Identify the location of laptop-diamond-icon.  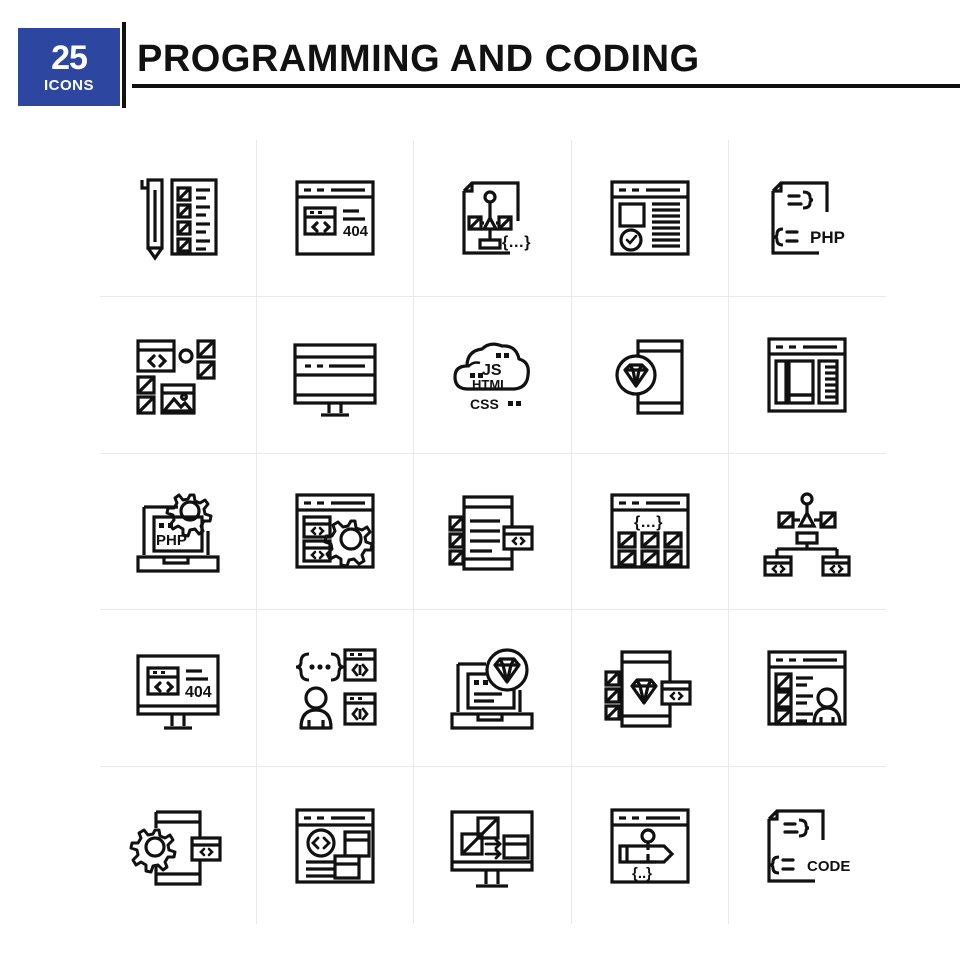
(492, 688).